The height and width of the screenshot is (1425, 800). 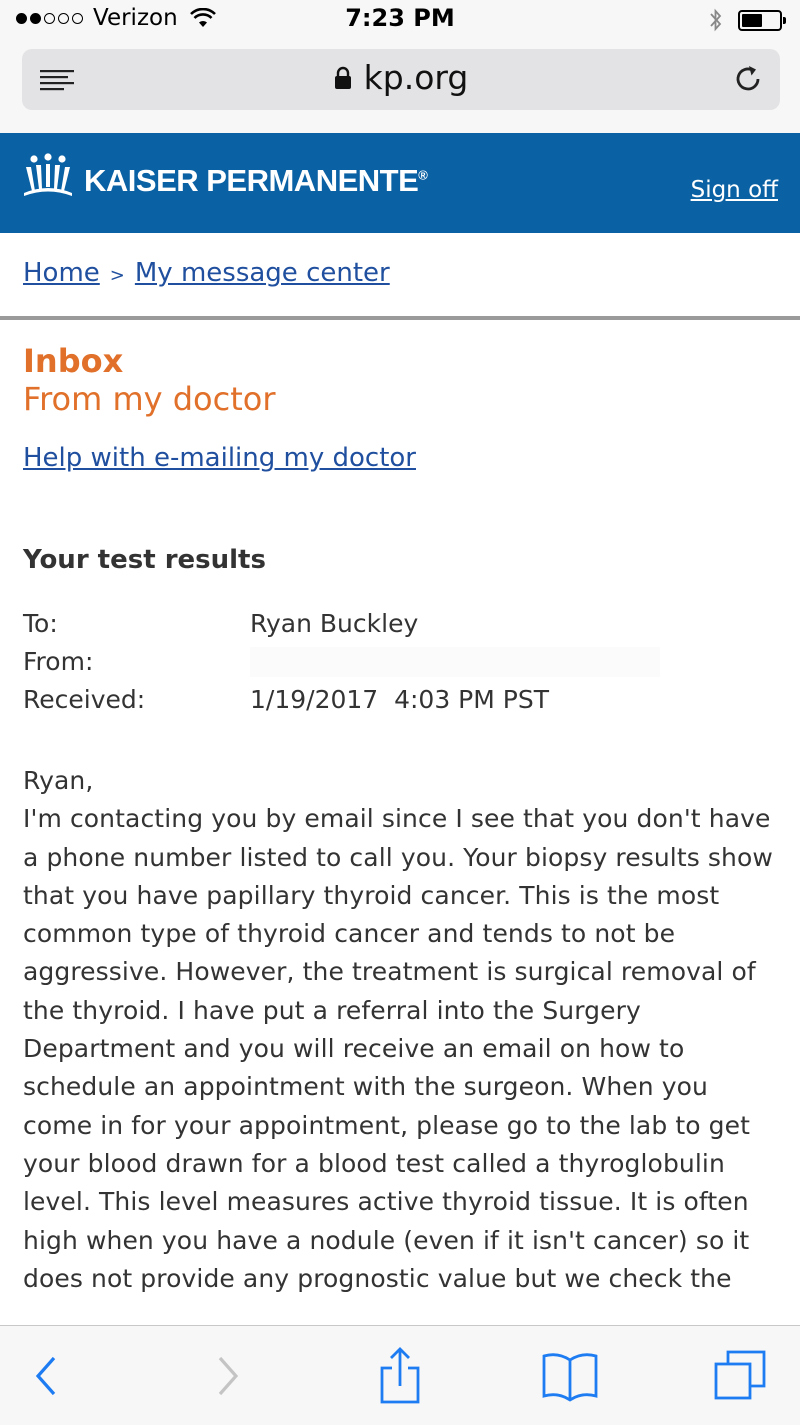 I want to click on battery-level, so click(x=752, y=20).